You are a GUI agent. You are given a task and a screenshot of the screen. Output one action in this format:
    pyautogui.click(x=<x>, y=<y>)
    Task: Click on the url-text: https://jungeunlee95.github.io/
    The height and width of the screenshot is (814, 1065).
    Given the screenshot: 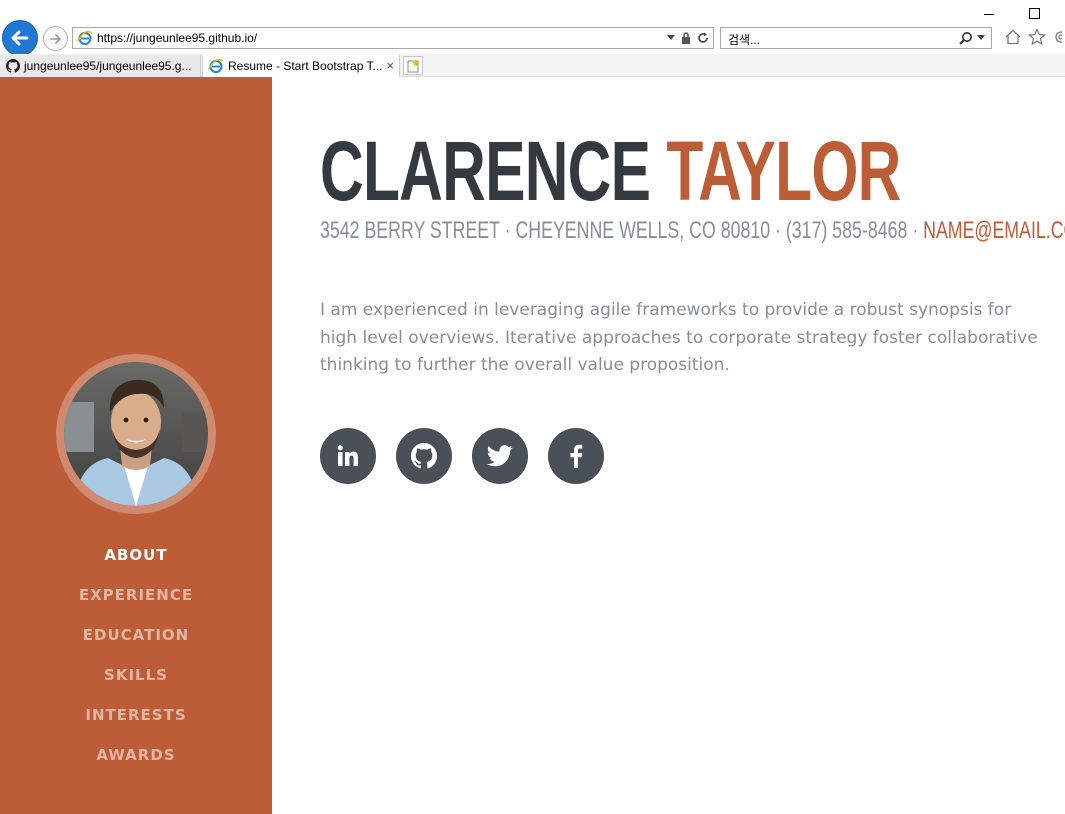 What is the action you would take?
    pyautogui.click(x=177, y=38)
    